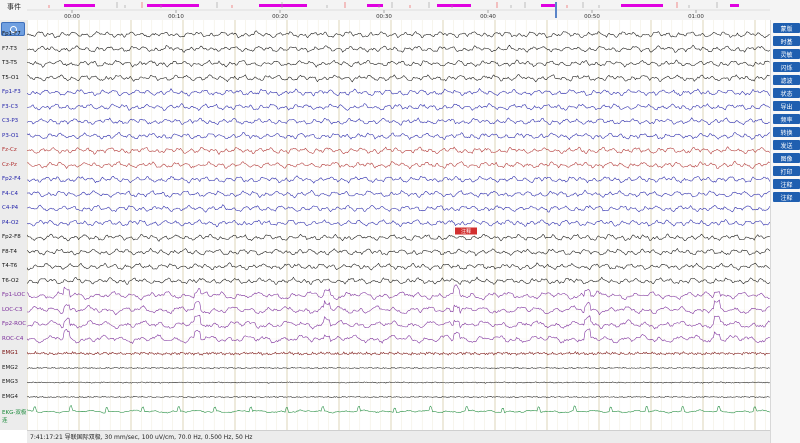  What do you see at coordinates (466, 231) in the screenshot?
I see `annotation-label: 注释` at bounding box center [466, 231].